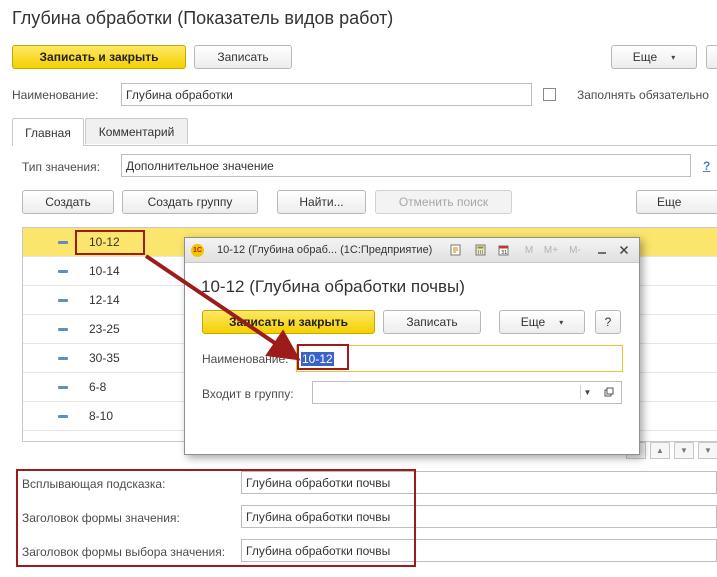  Describe the element at coordinates (98, 387) in the screenshot. I see `list-row-label: 6-8` at that location.